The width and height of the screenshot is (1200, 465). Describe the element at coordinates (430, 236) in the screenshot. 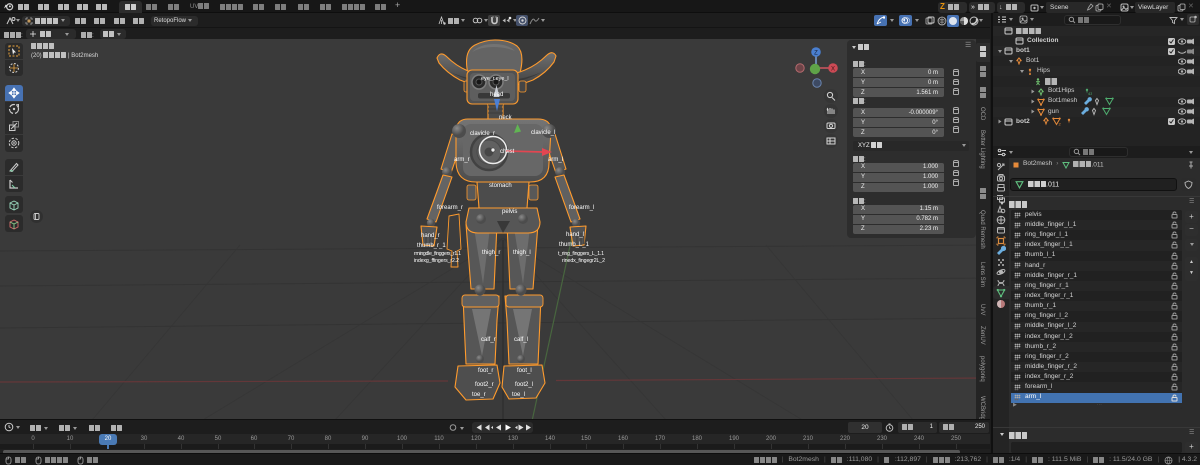

I see `svg-text: hand_r` at that location.